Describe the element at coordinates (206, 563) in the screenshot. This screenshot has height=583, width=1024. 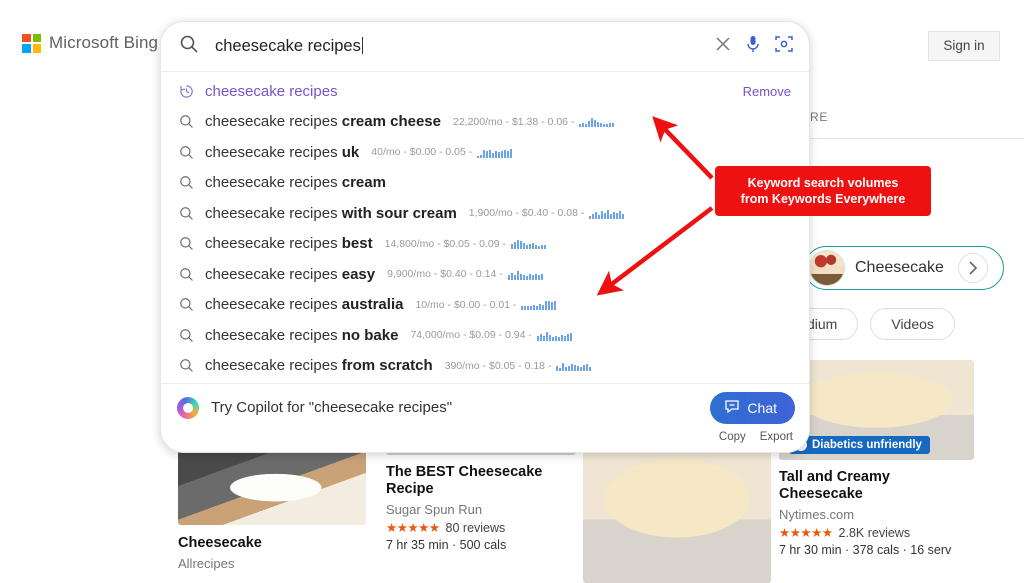
I see `result-source: Allrecipes` at that location.